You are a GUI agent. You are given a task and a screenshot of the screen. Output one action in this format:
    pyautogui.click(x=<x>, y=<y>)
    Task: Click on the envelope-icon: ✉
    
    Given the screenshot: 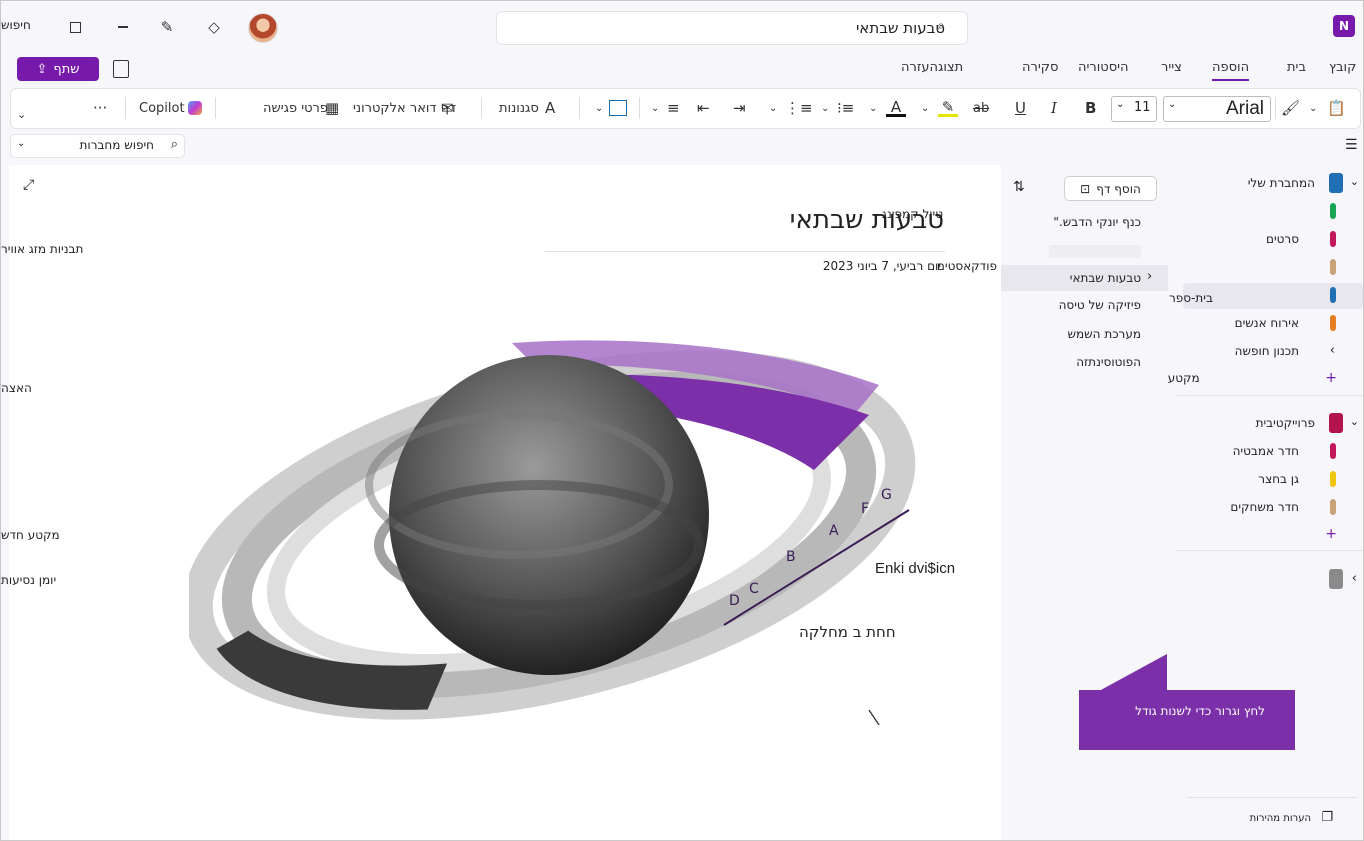 What is the action you would take?
    pyautogui.click(x=447, y=108)
    